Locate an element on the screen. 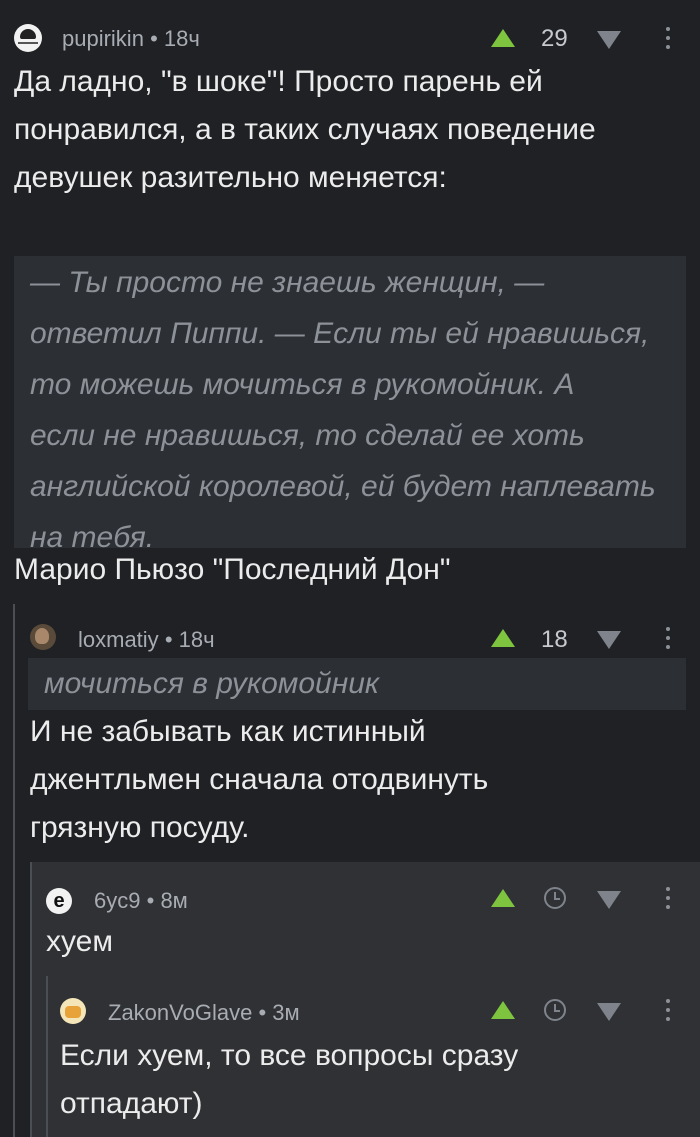 This screenshot has height=1137, width=700. comment-meta: loxmatiy • 18ч is located at coordinates (146, 640).